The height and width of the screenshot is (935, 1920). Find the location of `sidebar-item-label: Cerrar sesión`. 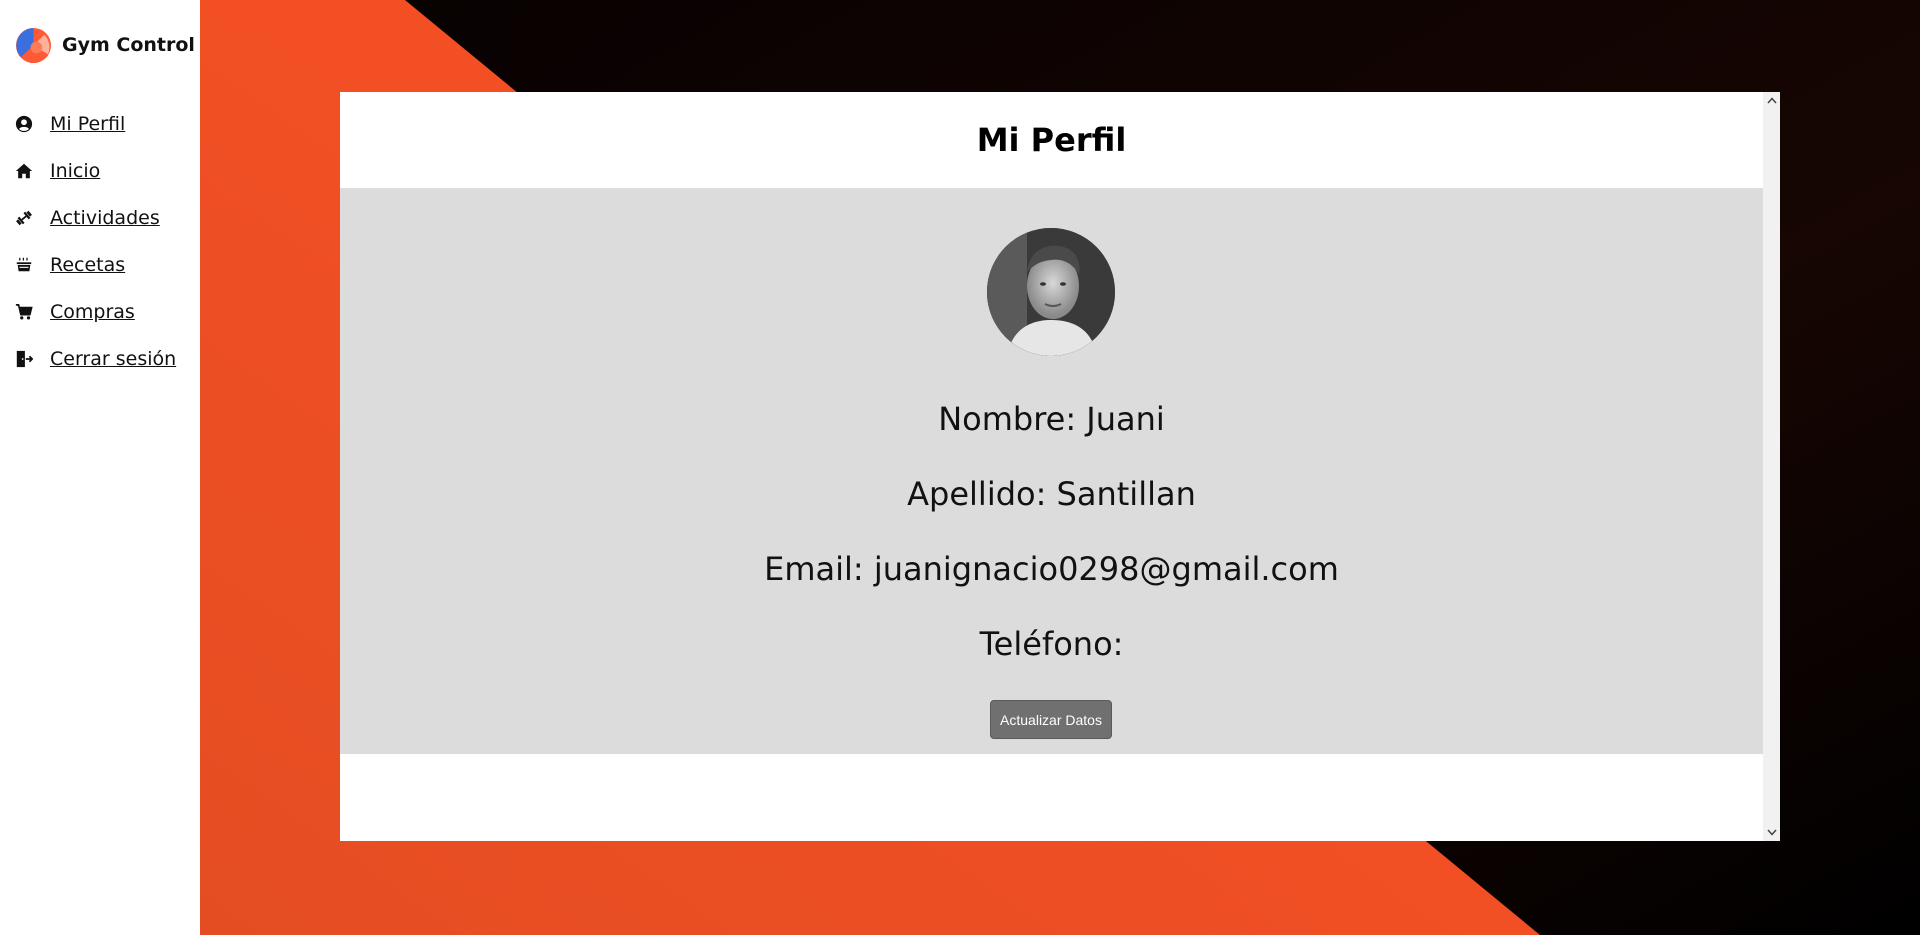

sidebar-item-label: Cerrar sesión is located at coordinates (113, 359).